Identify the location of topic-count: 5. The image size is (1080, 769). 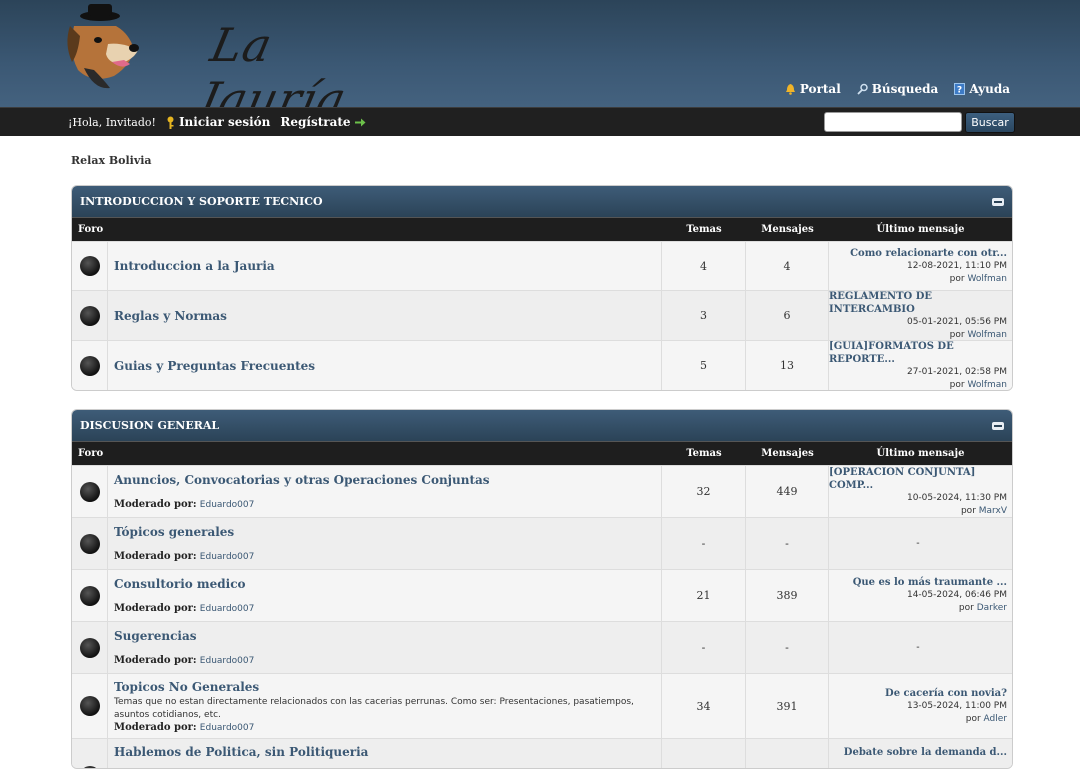
(704, 365).